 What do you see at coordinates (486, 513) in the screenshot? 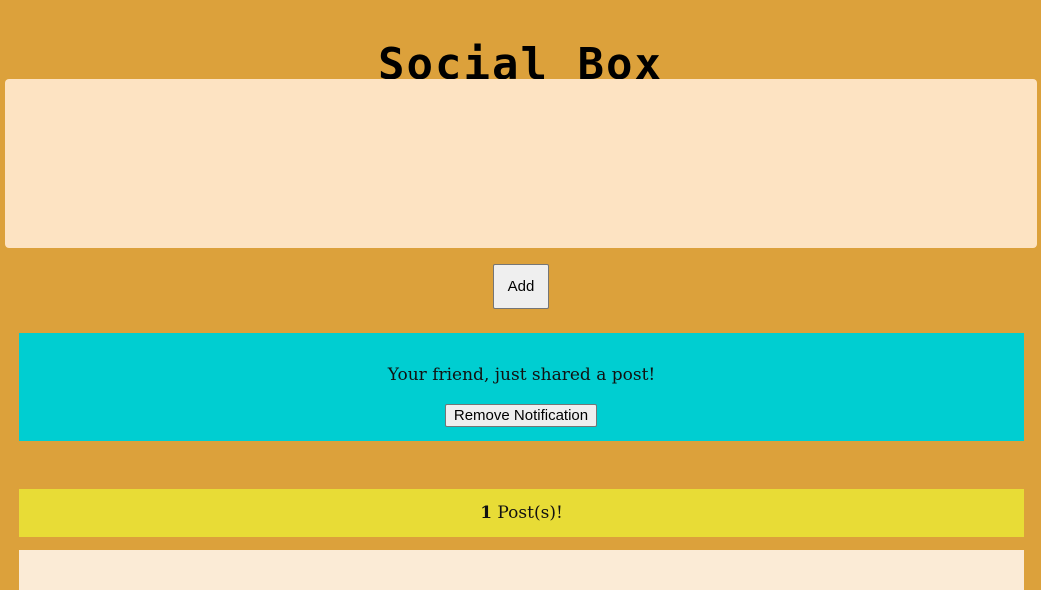
I see `post-count-number: 1` at bounding box center [486, 513].